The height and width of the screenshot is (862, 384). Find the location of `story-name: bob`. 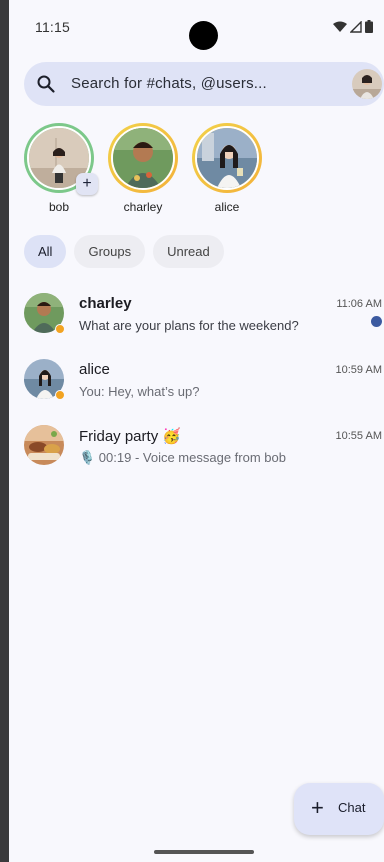

story-name: bob is located at coordinates (59, 207).